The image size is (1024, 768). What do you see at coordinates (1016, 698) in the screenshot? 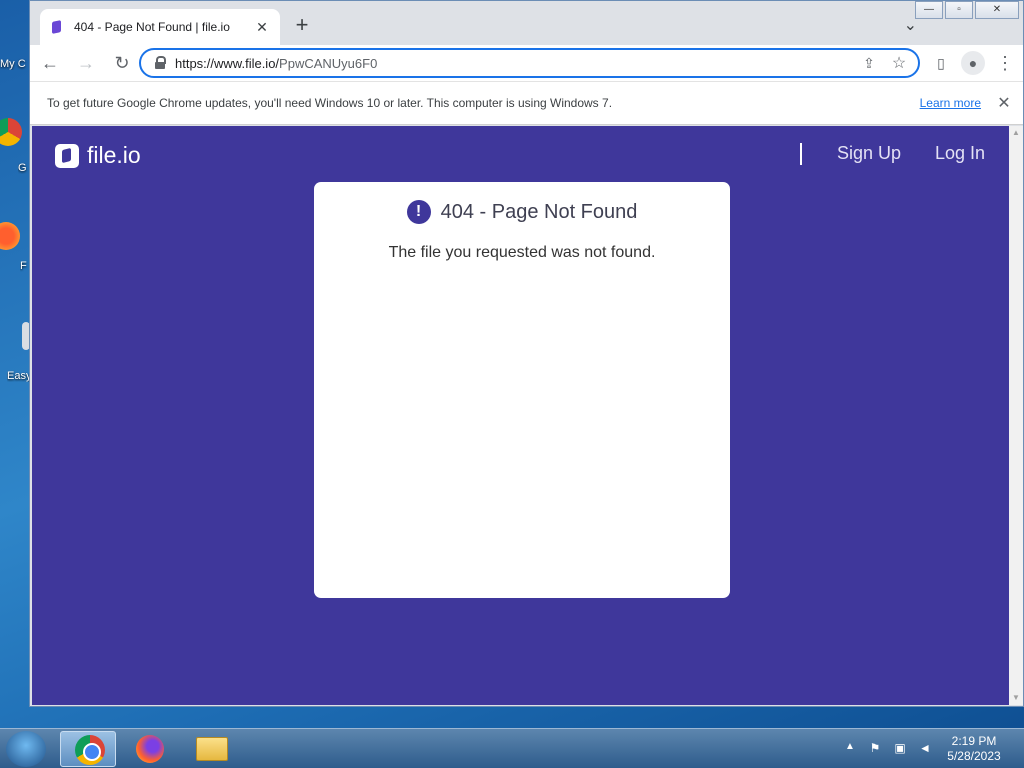
I see `scroll-down-icon: ▼` at bounding box center [1016, 698].